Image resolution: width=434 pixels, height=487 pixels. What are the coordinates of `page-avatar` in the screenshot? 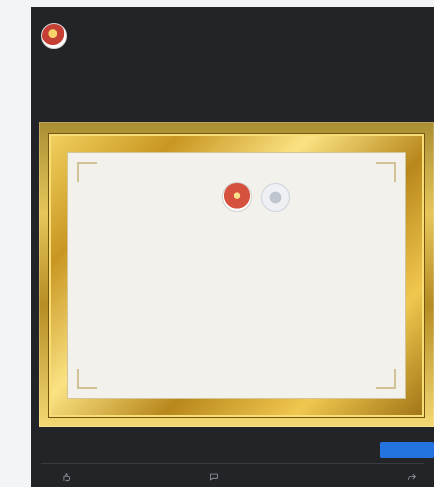 It's located at (54, 36).